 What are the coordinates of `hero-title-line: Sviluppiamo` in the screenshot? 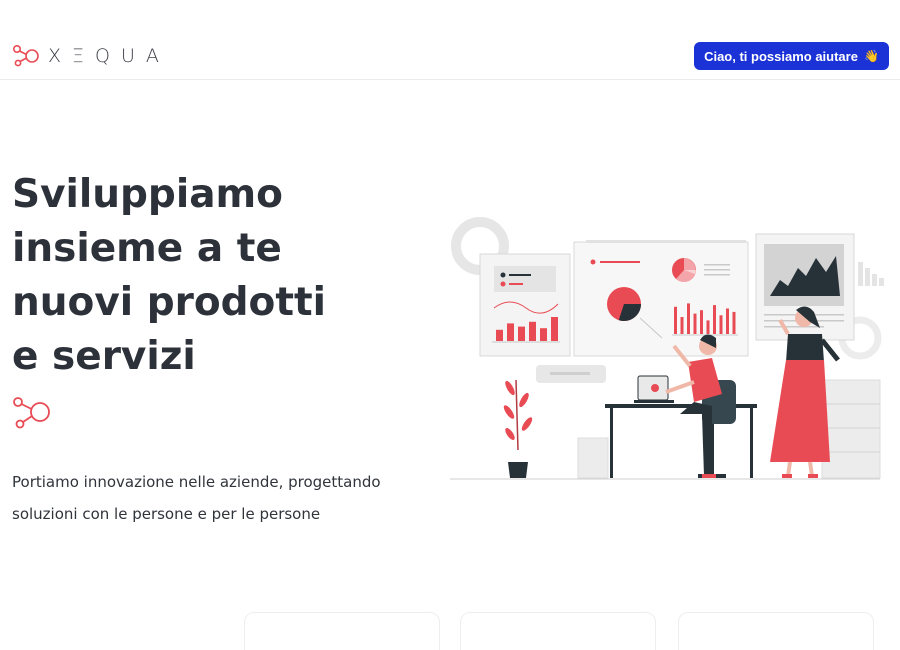 It's located at (147, 194).